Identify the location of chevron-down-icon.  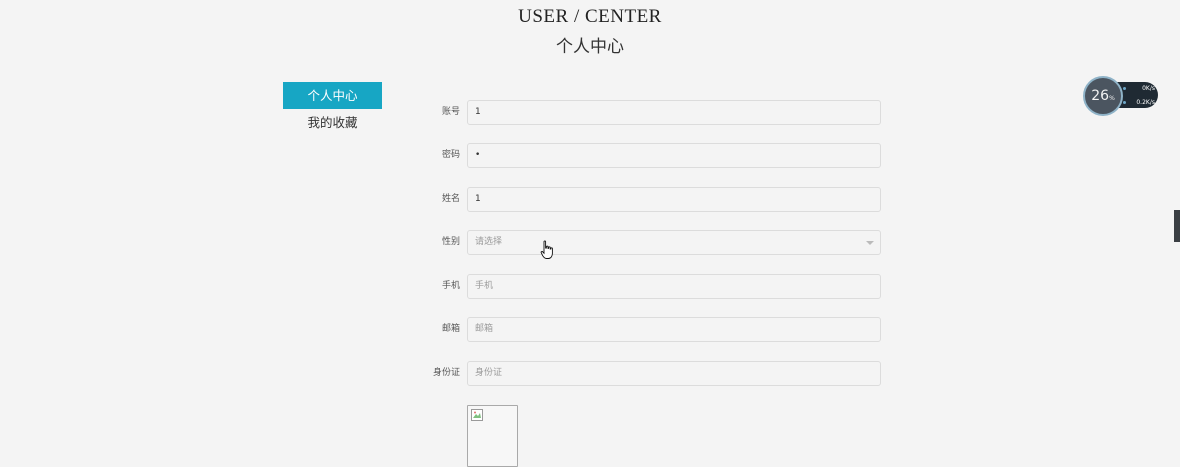
(870, 243).